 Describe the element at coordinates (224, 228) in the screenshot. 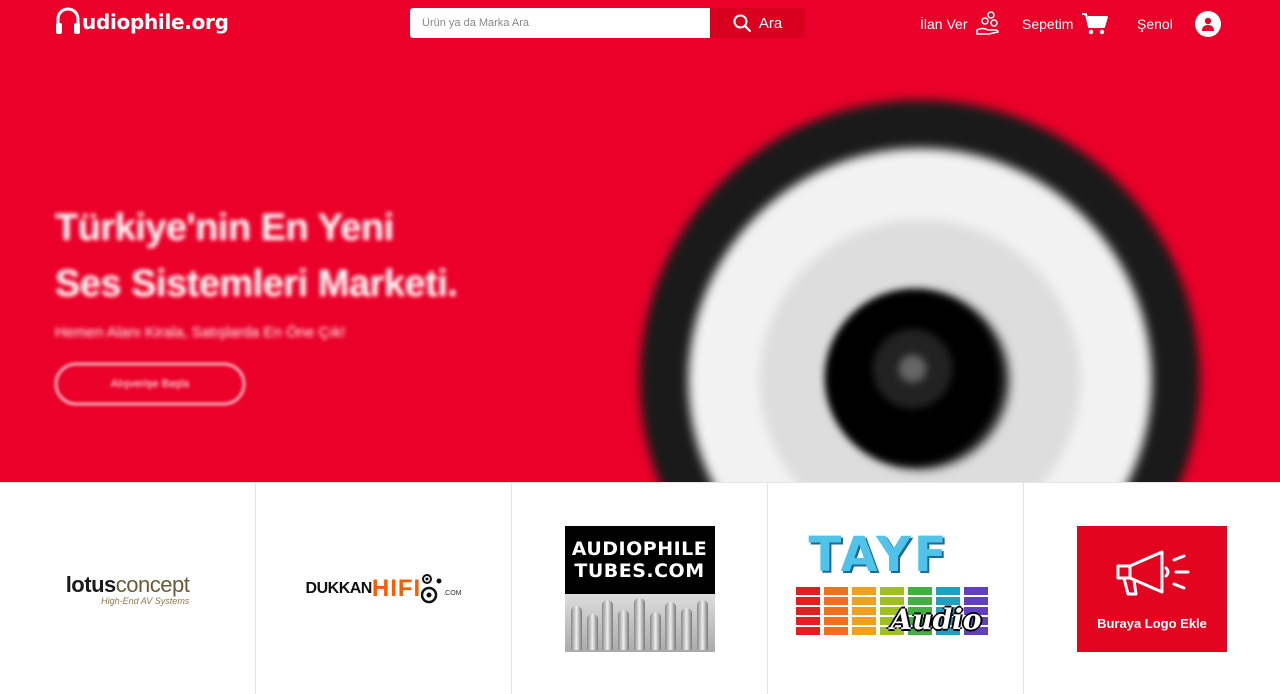

I see `hero-title-line1: Türkiye'nin En Yeni` at that location.